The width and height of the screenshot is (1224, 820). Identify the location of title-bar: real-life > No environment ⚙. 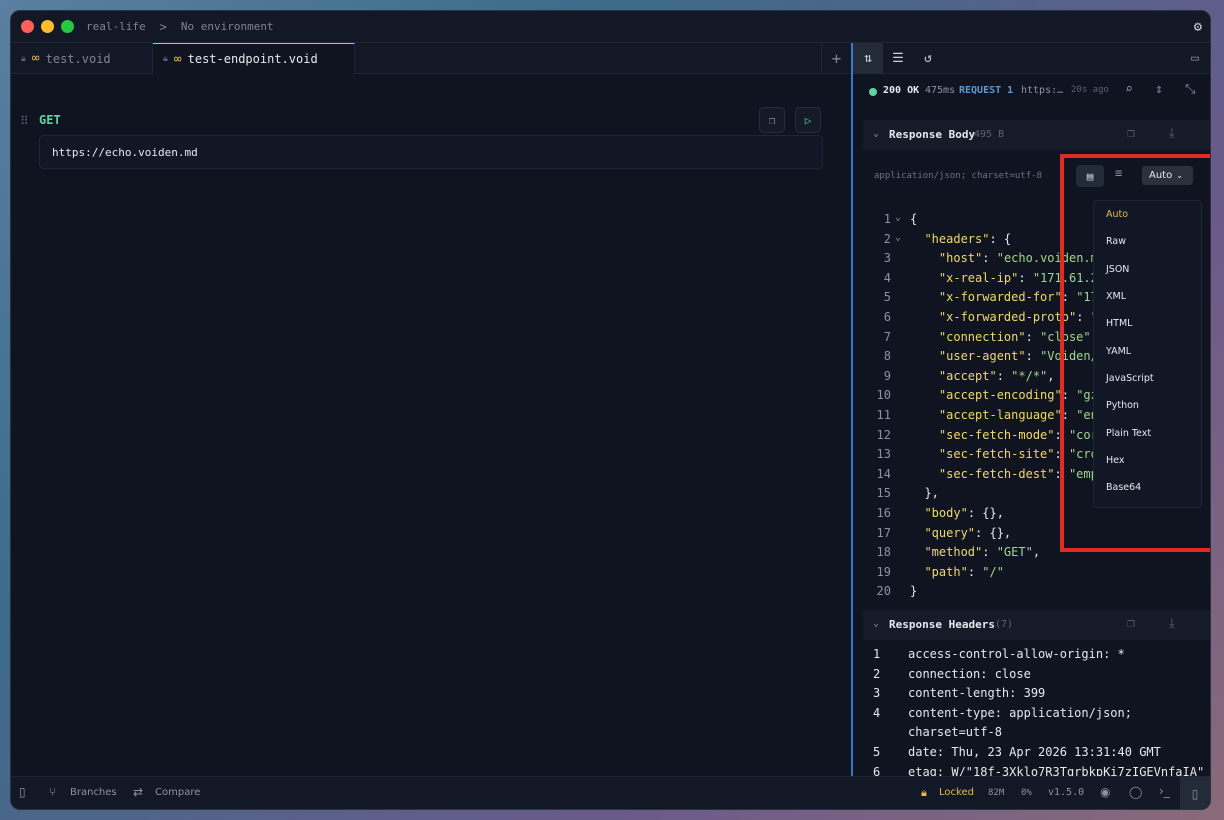
(610, 27).